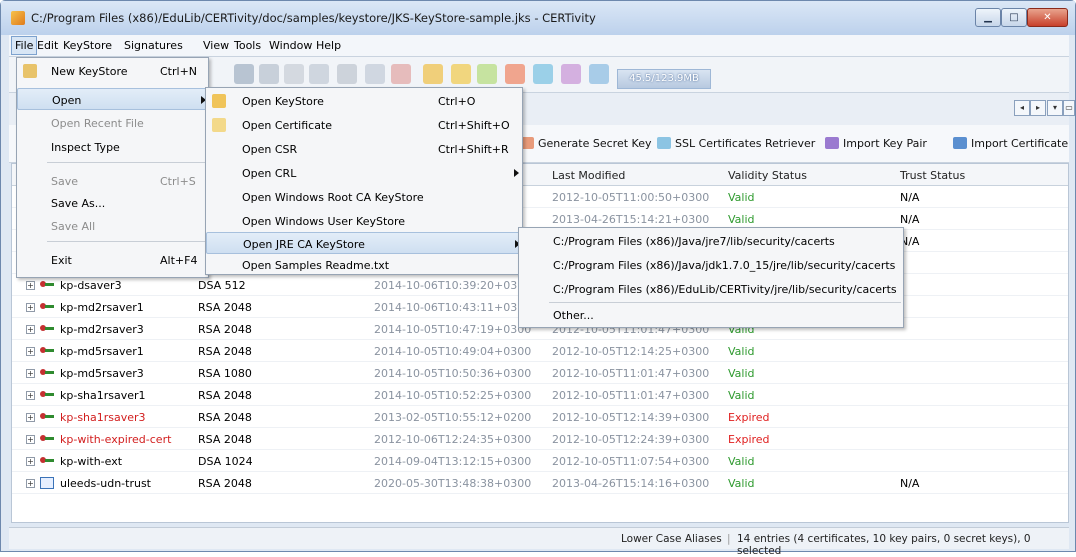 This screenshot has width=1076, height=557. What do you see at coordinates (364, 173) in the screenshot?
I see `menu-item-open-crl: Open CRL` at bounding box center [364, 173].